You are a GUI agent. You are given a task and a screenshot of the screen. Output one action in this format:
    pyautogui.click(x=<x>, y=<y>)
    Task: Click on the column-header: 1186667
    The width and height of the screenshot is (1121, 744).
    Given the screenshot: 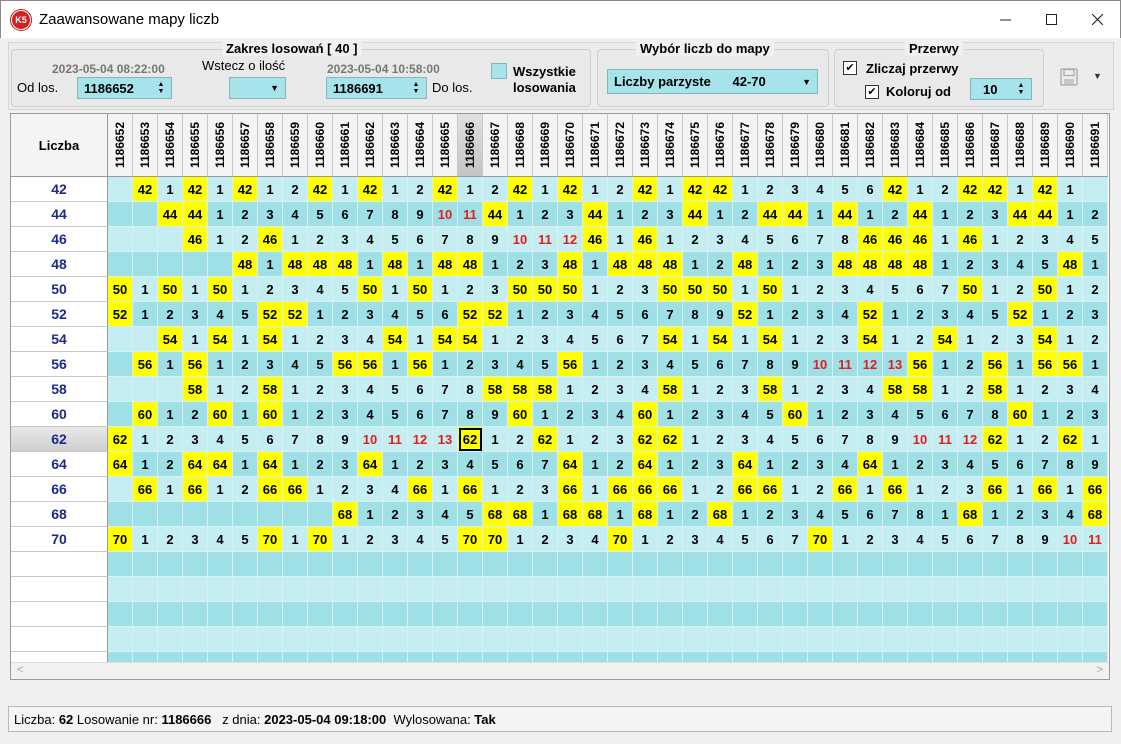 What is the action you would take?
    pyautogui.click(x=495, y=145)
    